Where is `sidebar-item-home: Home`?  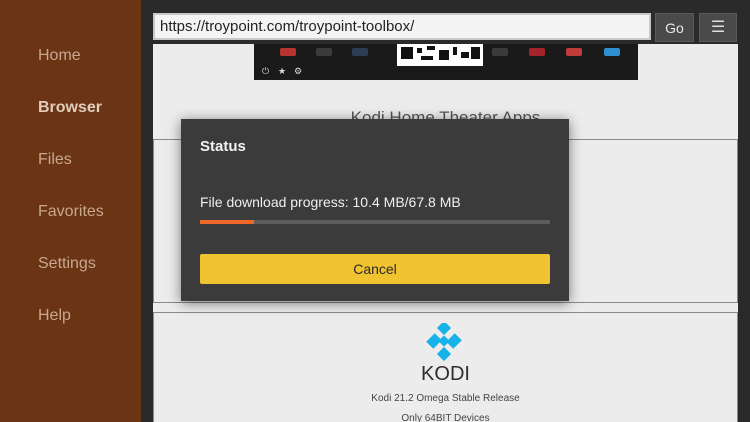
sidebar-item-home: Home is located at coordinates (59, 56).